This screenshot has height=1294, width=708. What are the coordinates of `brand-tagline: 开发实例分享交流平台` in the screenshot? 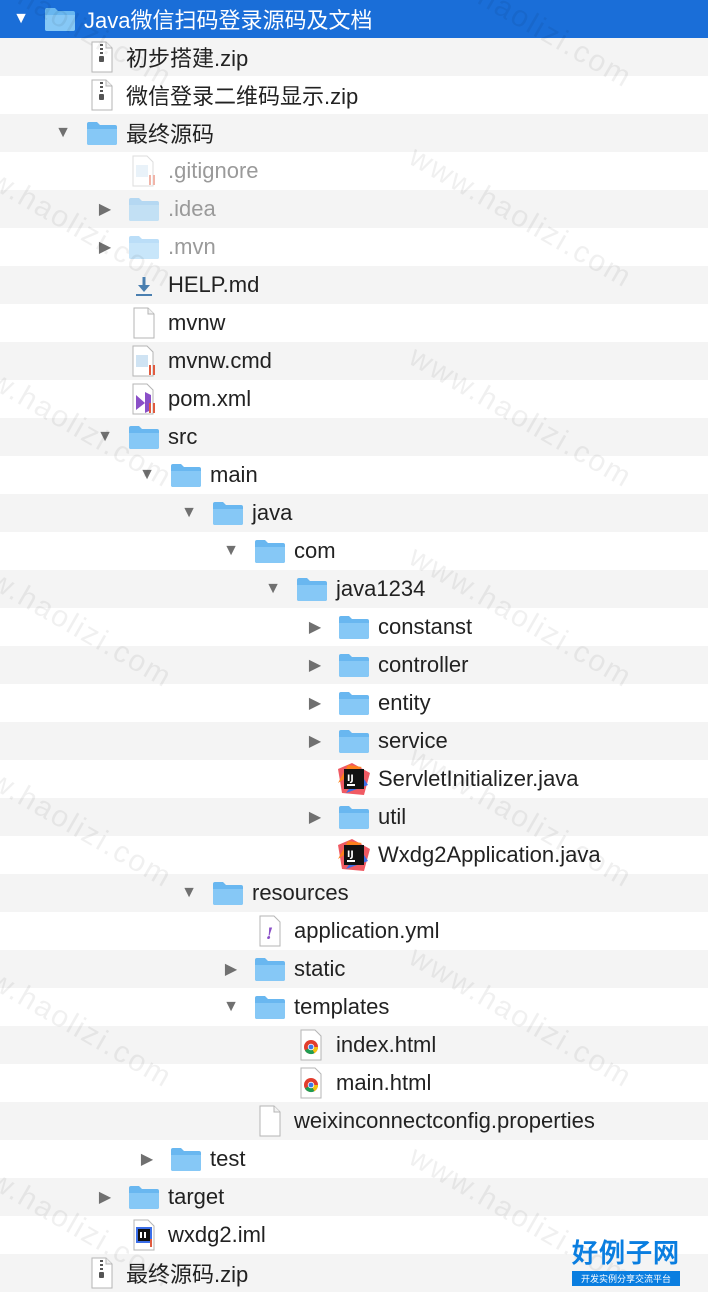 It's located at (625, 1278).